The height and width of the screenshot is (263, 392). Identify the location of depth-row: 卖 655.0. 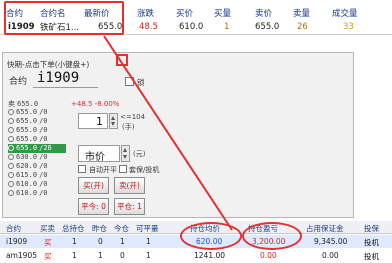
(37, 103).